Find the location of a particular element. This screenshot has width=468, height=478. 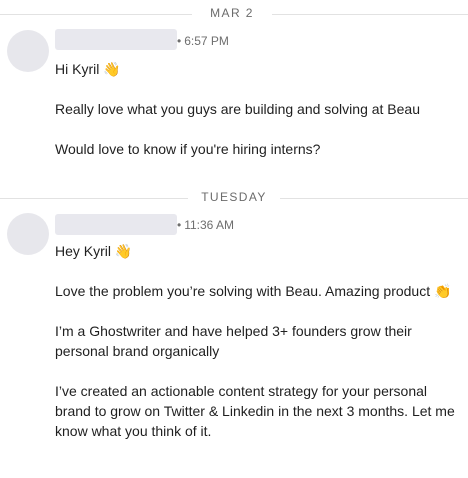

date-label: MAR 2 is located at coordinates (232, 13).